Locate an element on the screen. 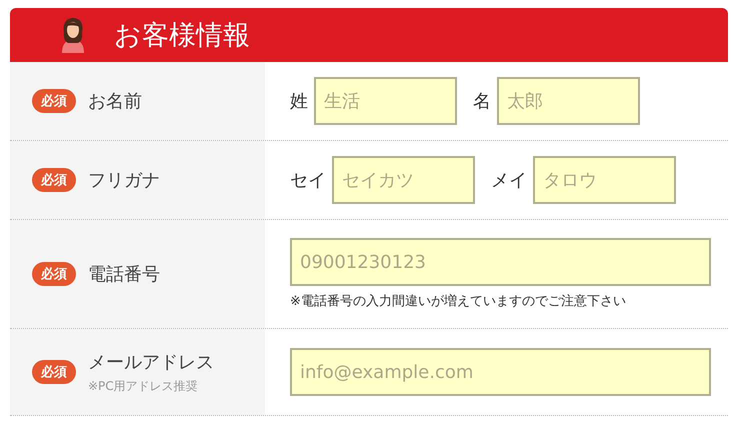  field-note: ※電話番号の入力間違いが増えていますのでご注意下さい is located at coordinates (458, 301).